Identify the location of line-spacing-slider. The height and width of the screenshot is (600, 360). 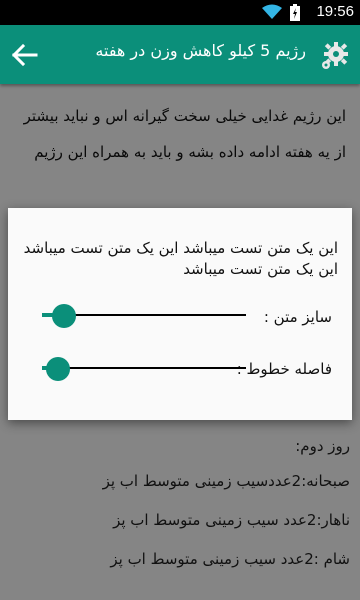
(144, 369).